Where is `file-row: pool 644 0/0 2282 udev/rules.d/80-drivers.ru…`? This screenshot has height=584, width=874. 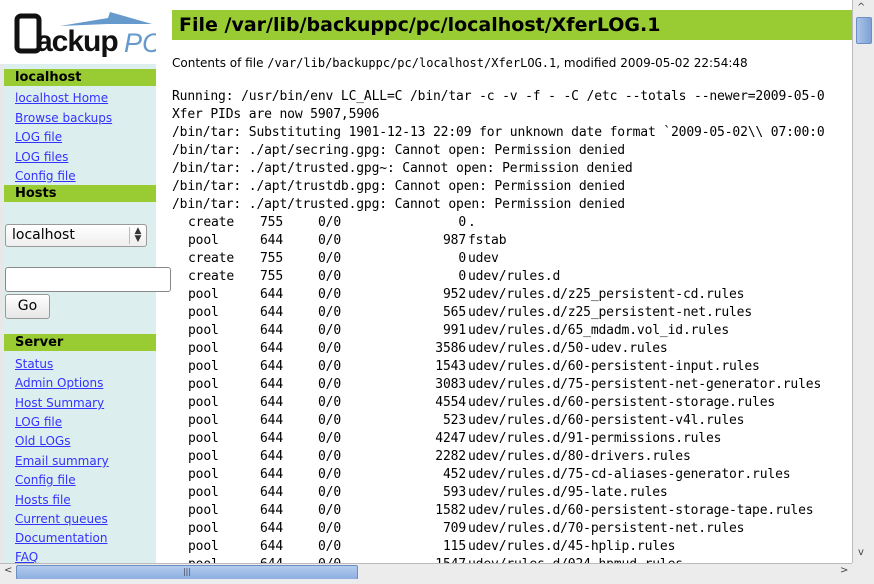
file-row: pool 644 0/0 2282 udev/rules.d/80-drivers.ru… is located at coordinates (512, 457).